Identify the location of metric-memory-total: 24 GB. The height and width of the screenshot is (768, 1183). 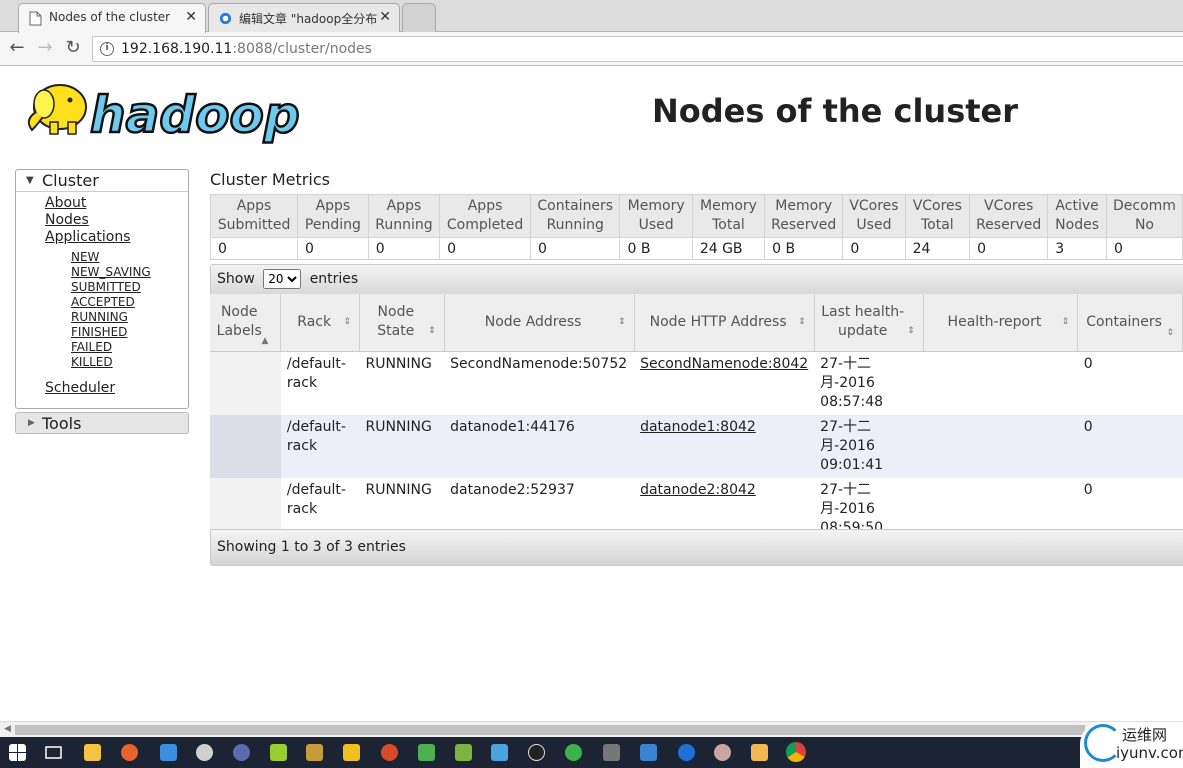
(728, 248).